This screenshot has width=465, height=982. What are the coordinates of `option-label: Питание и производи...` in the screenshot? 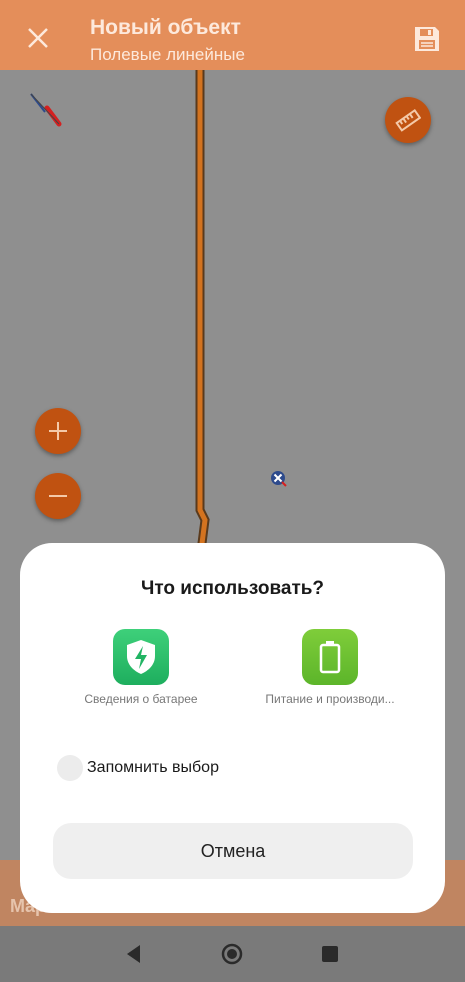 It's located at (330, 699).